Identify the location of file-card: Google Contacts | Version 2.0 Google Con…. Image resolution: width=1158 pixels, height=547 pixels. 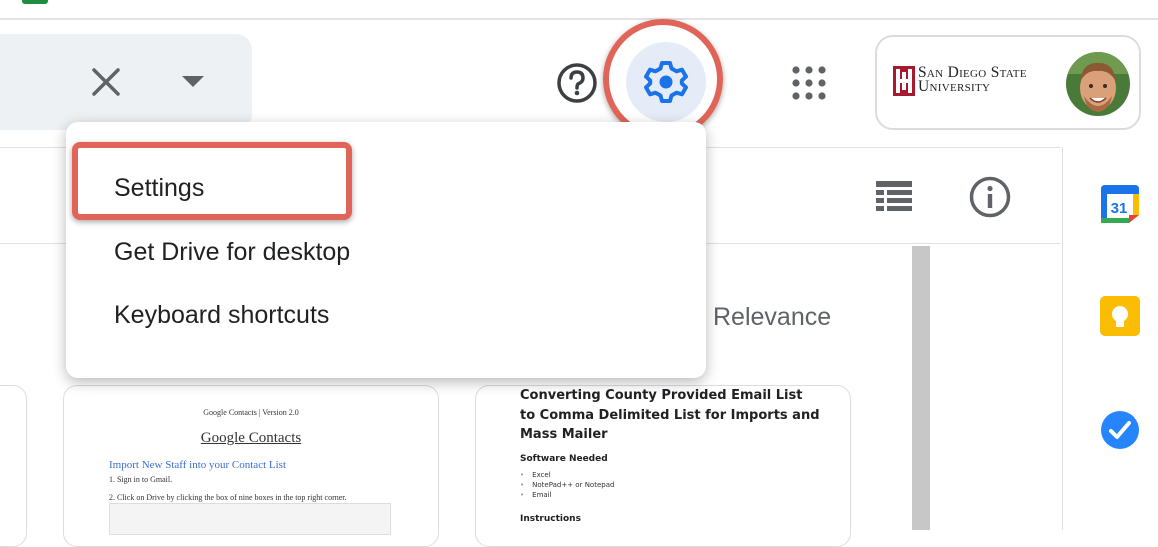
(251, 466).